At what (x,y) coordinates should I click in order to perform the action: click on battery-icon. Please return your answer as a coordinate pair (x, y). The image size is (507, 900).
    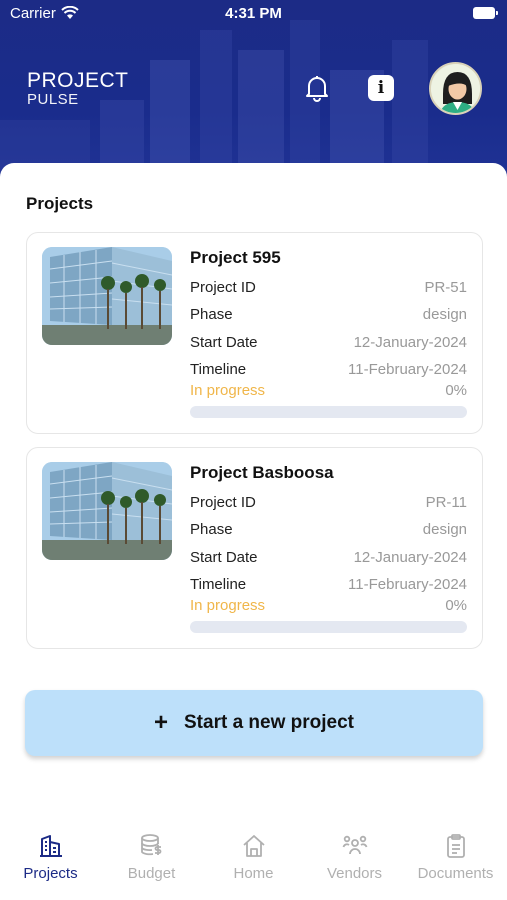
    Looking at the image, I should click on (485, 13).